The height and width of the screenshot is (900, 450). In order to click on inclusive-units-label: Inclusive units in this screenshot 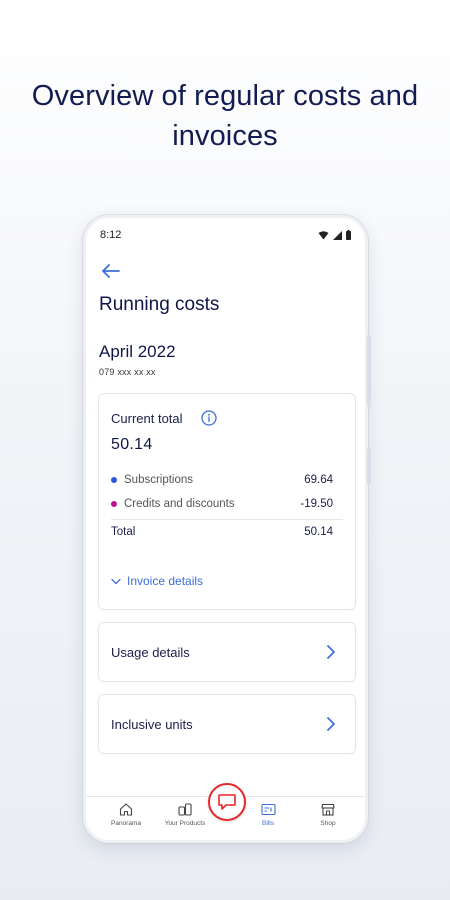, I will do `click(152, 724)`.